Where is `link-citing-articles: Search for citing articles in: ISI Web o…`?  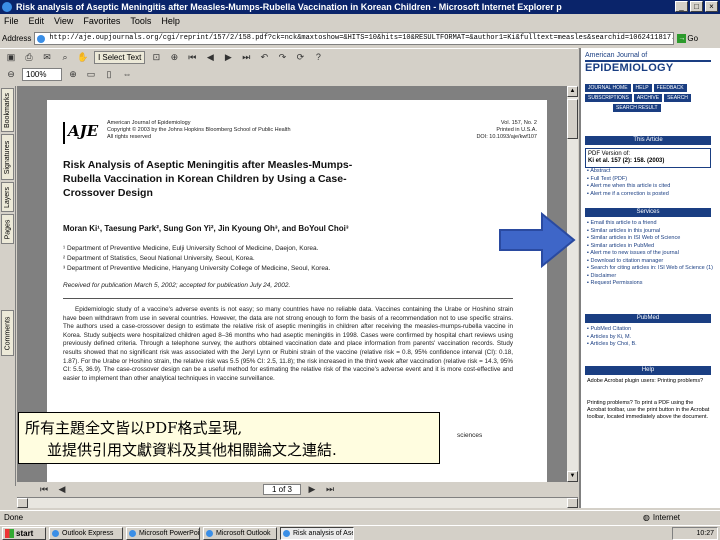 link-citing-articles: Search for citing articles in: ISI Web o… is located at coordinates (650, 269).